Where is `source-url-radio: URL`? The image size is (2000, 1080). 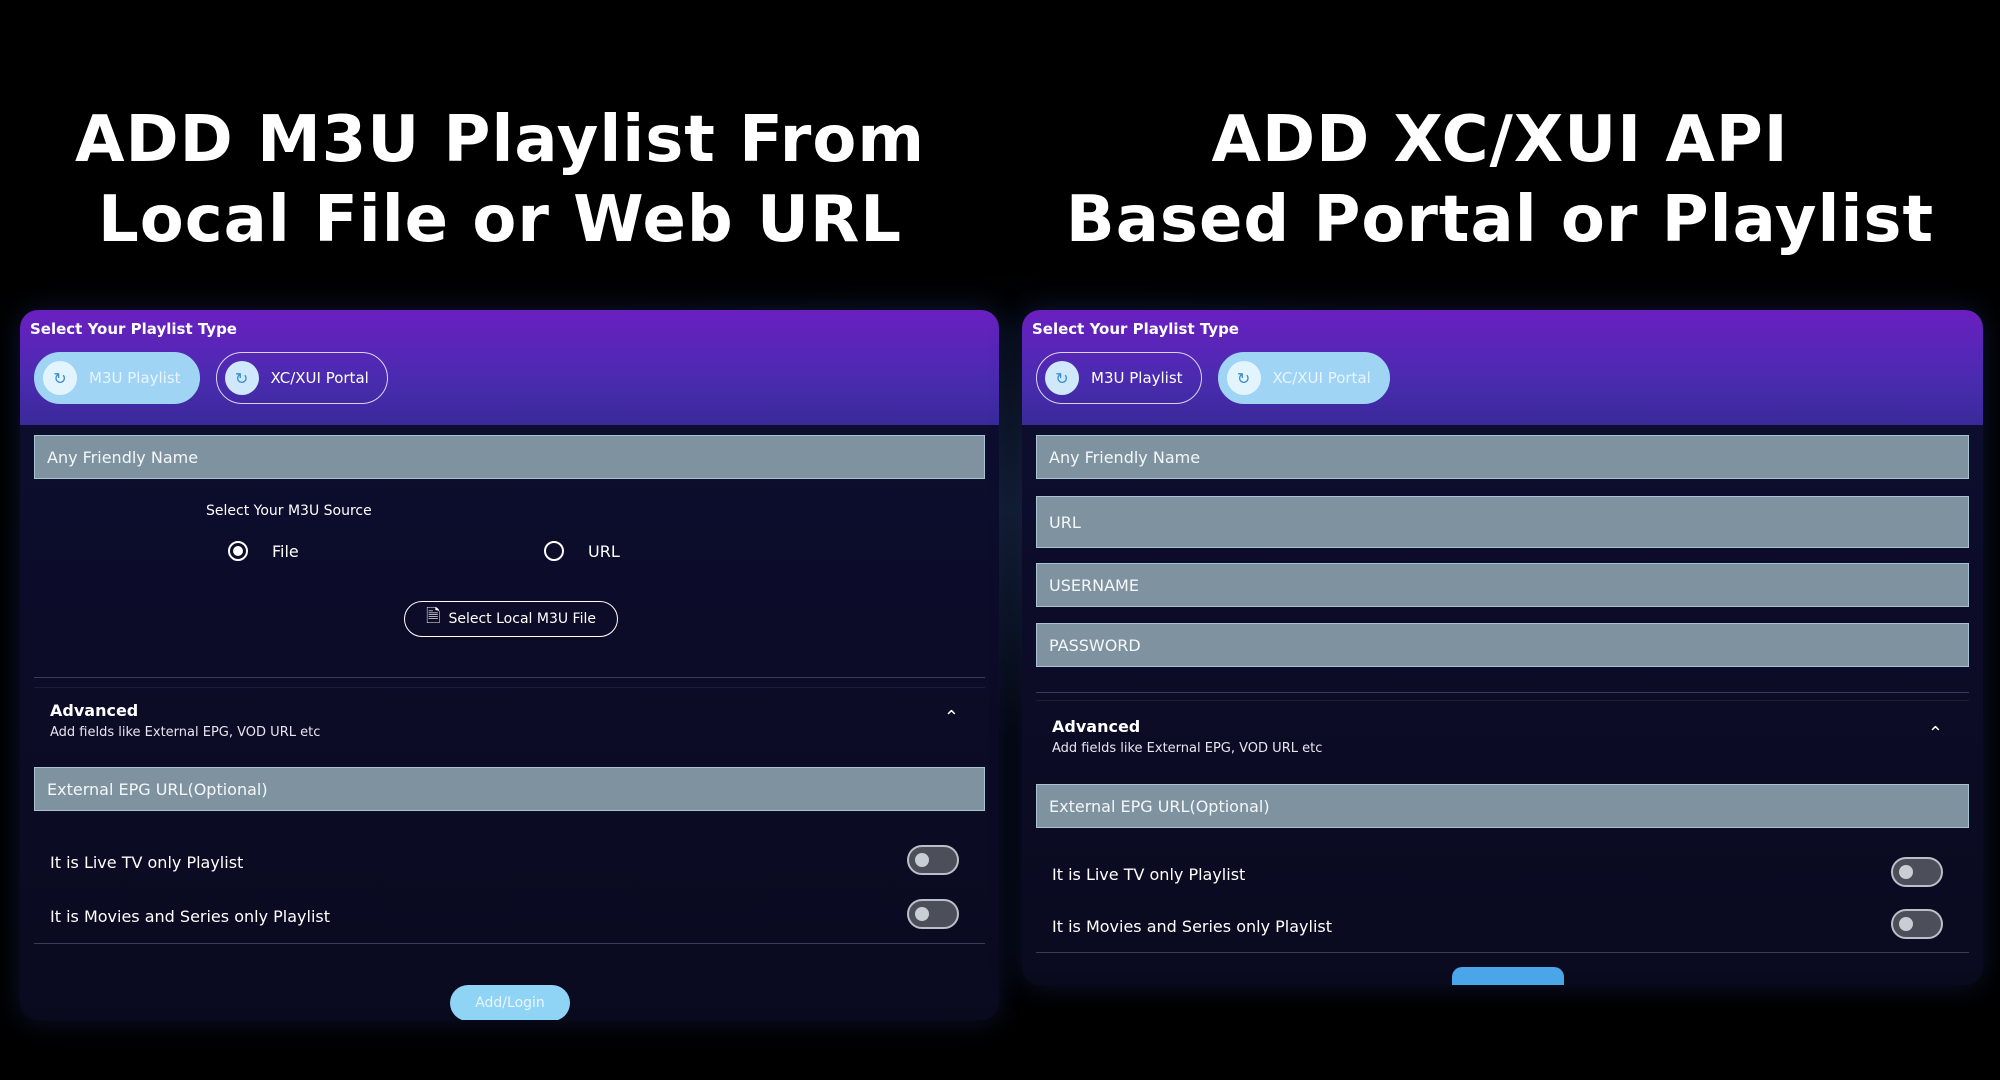 source-url-radio: URL is located at coordinates (582, 551).